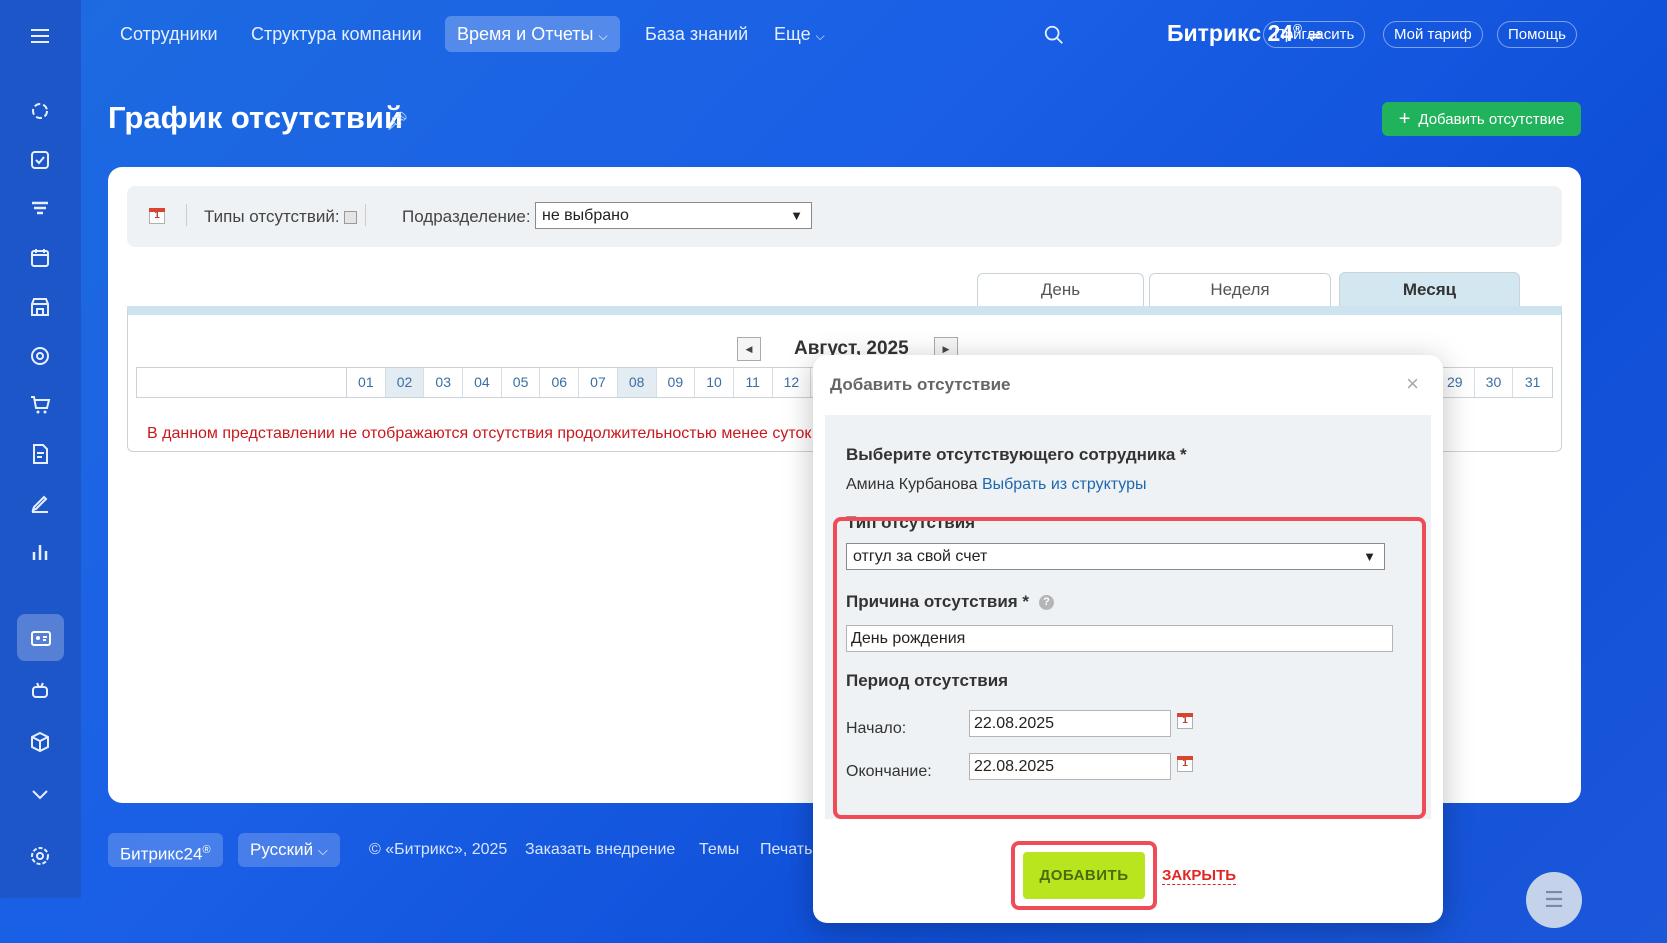 Image resolution: width=1667 pixels, height=943 pixels. Describe the element at coordinates (161, 854) in the screenshot. I see `footer-brand-label: Битрикс24` at that location.